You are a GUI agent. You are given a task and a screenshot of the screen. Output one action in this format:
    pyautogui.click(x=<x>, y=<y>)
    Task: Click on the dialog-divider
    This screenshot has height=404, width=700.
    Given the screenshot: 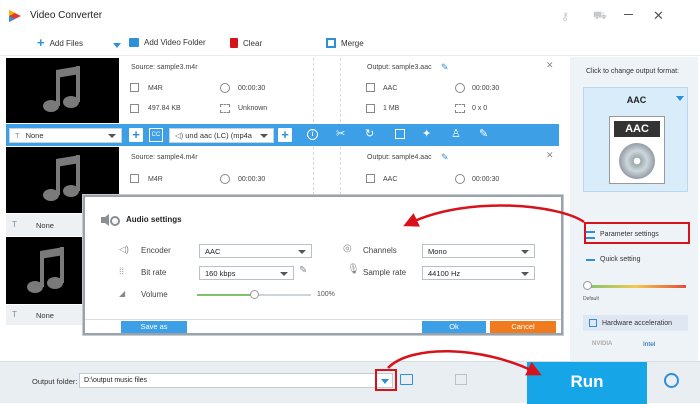 What is the action you would take?
    pyautogui.click(x=323, y=319)
    